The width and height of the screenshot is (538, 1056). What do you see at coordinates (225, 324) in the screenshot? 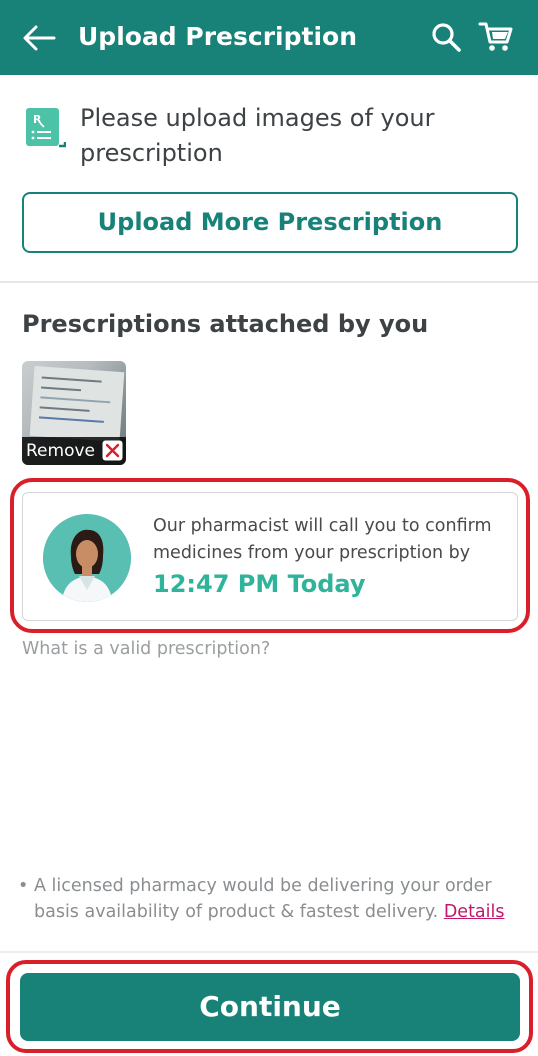
I see `attached-prescriptions-title: Prescriptions attached by you` at bounding box center [225, 324].